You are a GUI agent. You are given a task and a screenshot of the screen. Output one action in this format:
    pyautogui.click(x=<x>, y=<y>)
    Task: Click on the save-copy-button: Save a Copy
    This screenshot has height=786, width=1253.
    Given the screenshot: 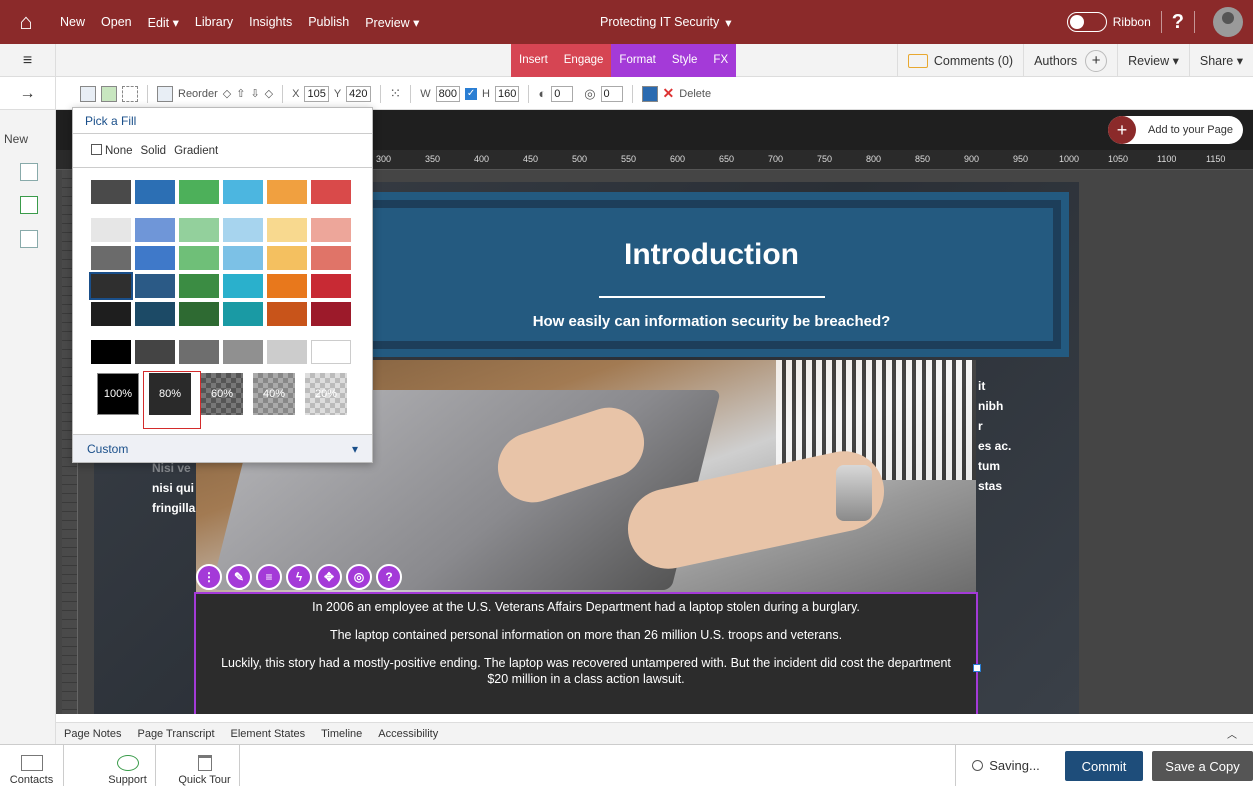 What is the action you would take?
    pyautogui.click(x=1202, y=766)
    